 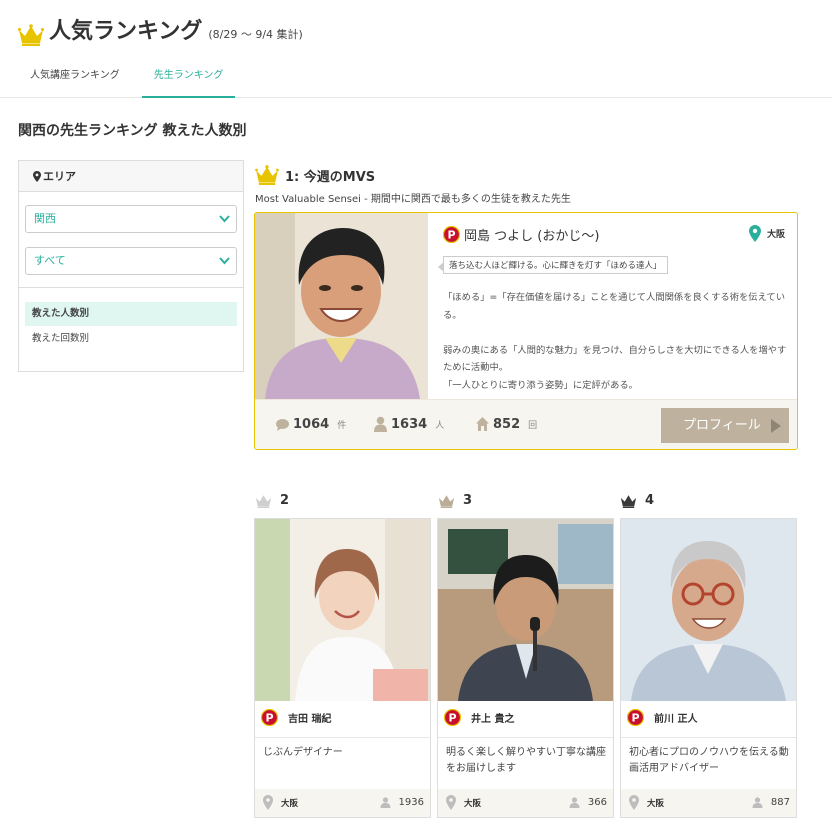 I want to click on class-count: 852 回, so click(x=506, y=424).